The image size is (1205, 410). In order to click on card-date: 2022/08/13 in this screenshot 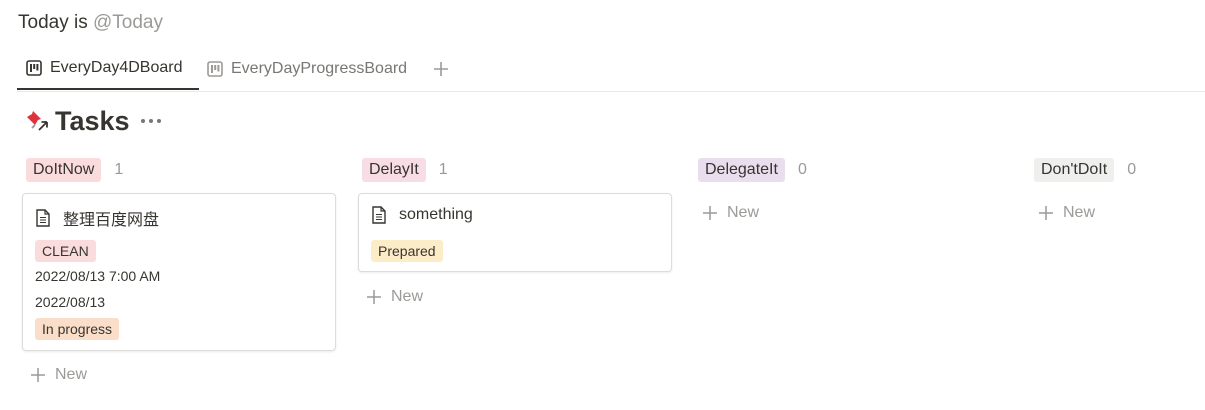, I will do `click(70, 302)`.